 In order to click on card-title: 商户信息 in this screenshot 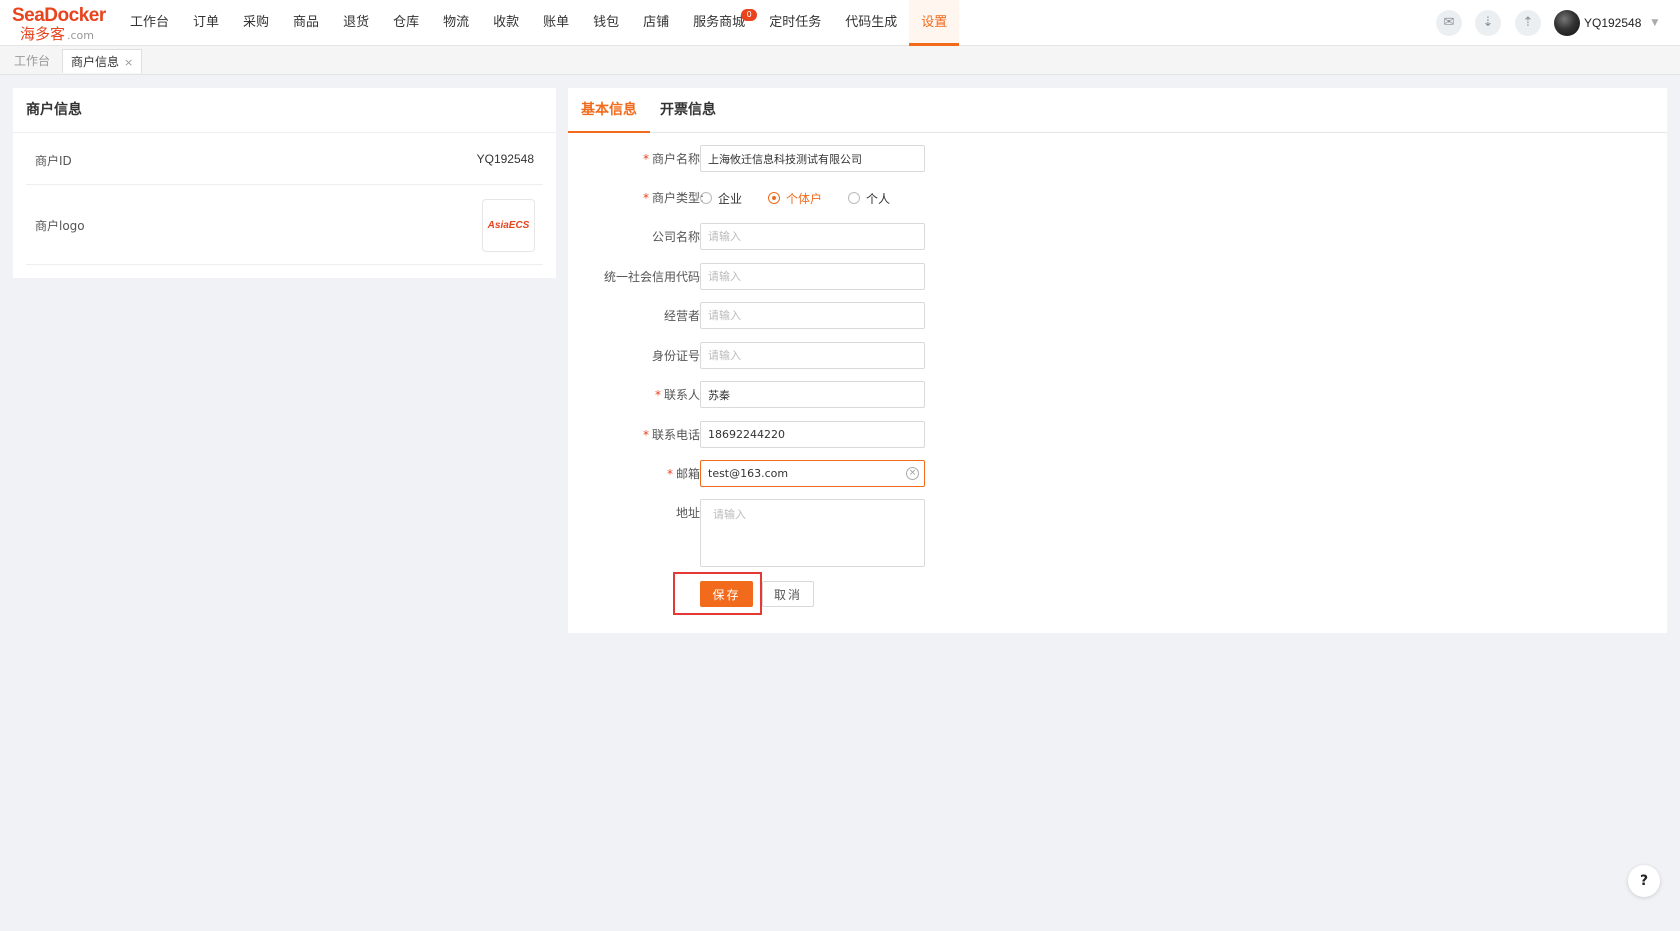, I will do `click(284, 110)`.